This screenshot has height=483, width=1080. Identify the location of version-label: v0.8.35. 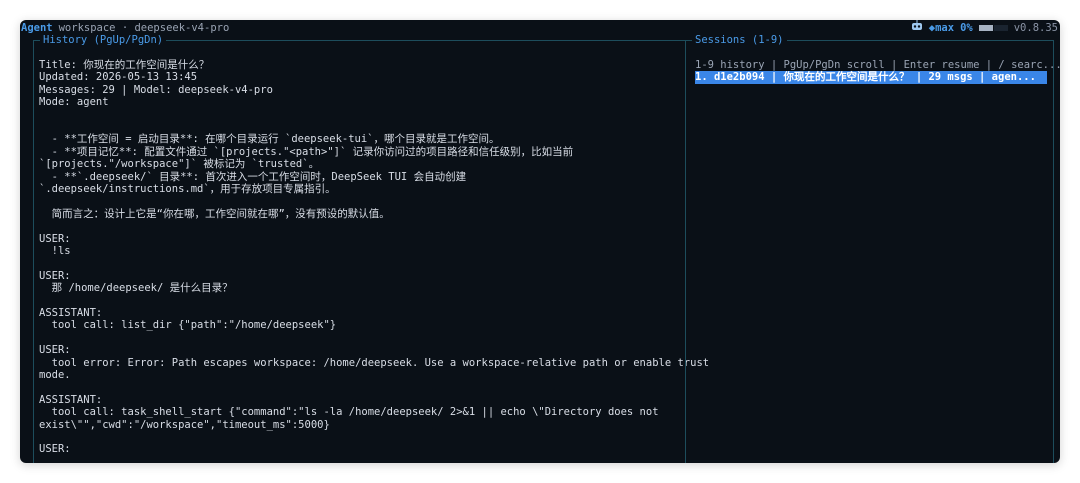
(1035, 28).